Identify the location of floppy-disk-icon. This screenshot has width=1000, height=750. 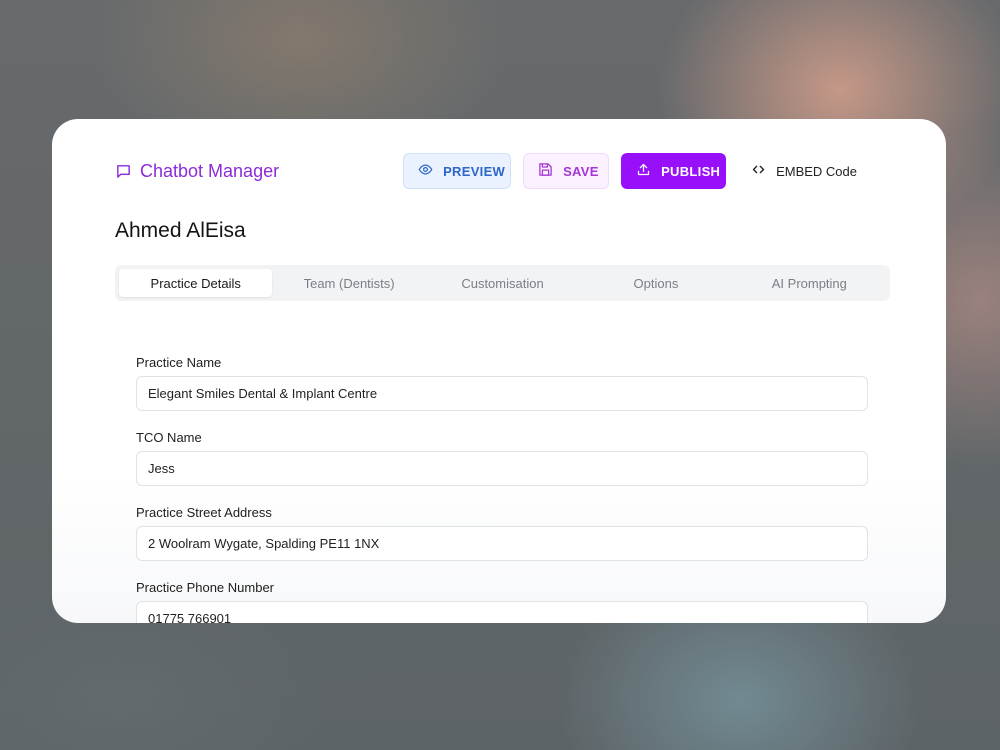
(545, 171).